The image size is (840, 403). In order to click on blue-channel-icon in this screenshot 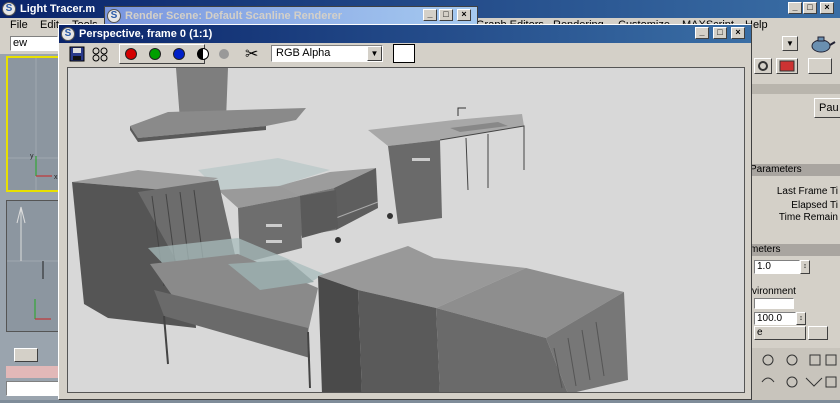, I will do `click(179, 54)`.